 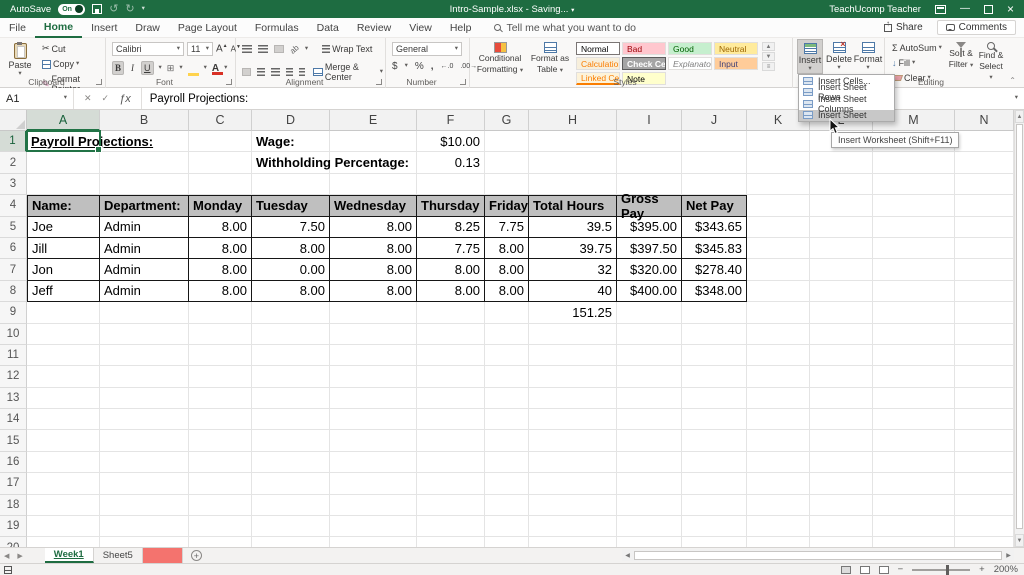 What do you see at coordinates (63, 462) in the screenshot?
I see `cell-A16` at bounding box center [63, 462].